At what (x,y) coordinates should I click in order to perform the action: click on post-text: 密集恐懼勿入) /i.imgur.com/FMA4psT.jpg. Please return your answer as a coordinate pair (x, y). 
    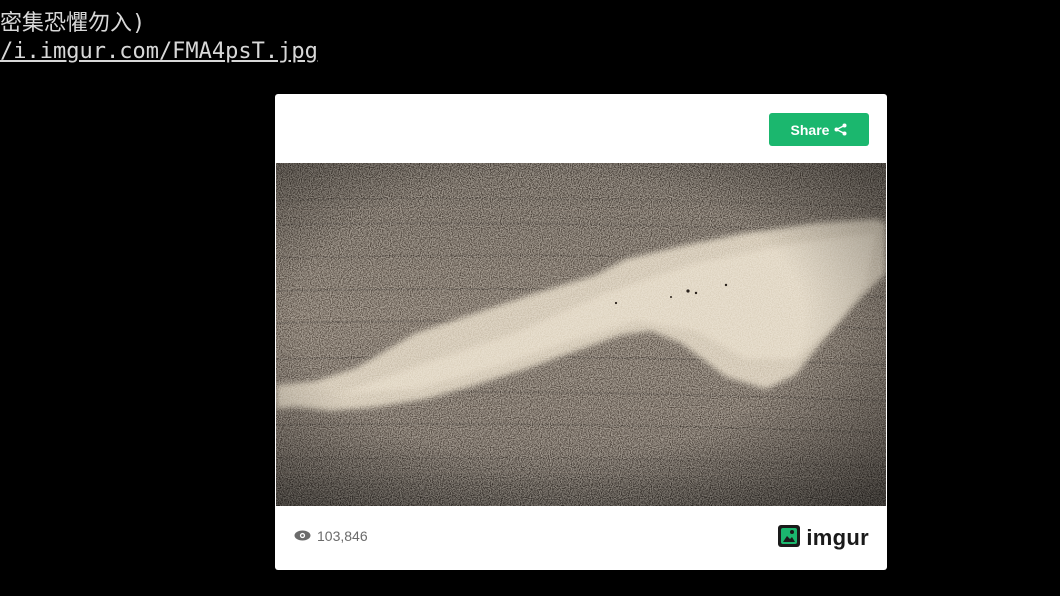
    Looking at the image, I should click on (159, 38).